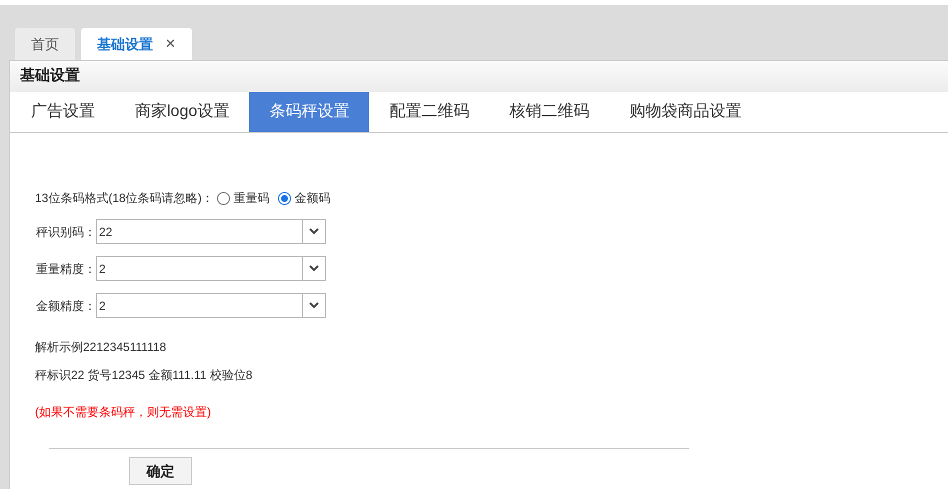 The width and height of the screenshot is (948, 489). Describe the element at coordinates (549, 112) in the screenshot. I see `tab: 核销二维码` at that location.